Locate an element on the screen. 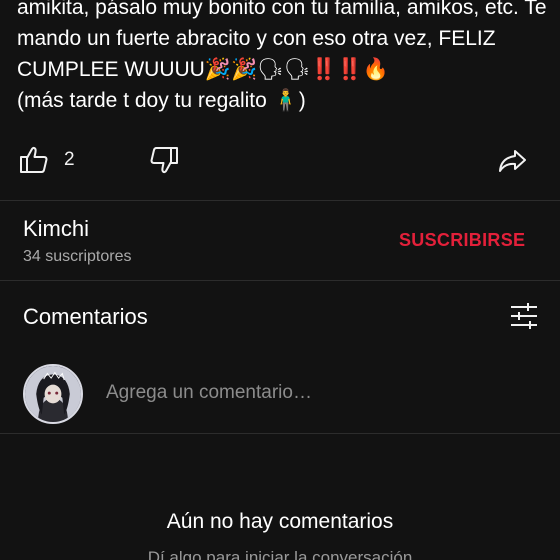 Image resolution: width=560 pixels, height=560 pixels. empty-comments-title: Aún no hay comentarios is located at coordinates (280, 521).